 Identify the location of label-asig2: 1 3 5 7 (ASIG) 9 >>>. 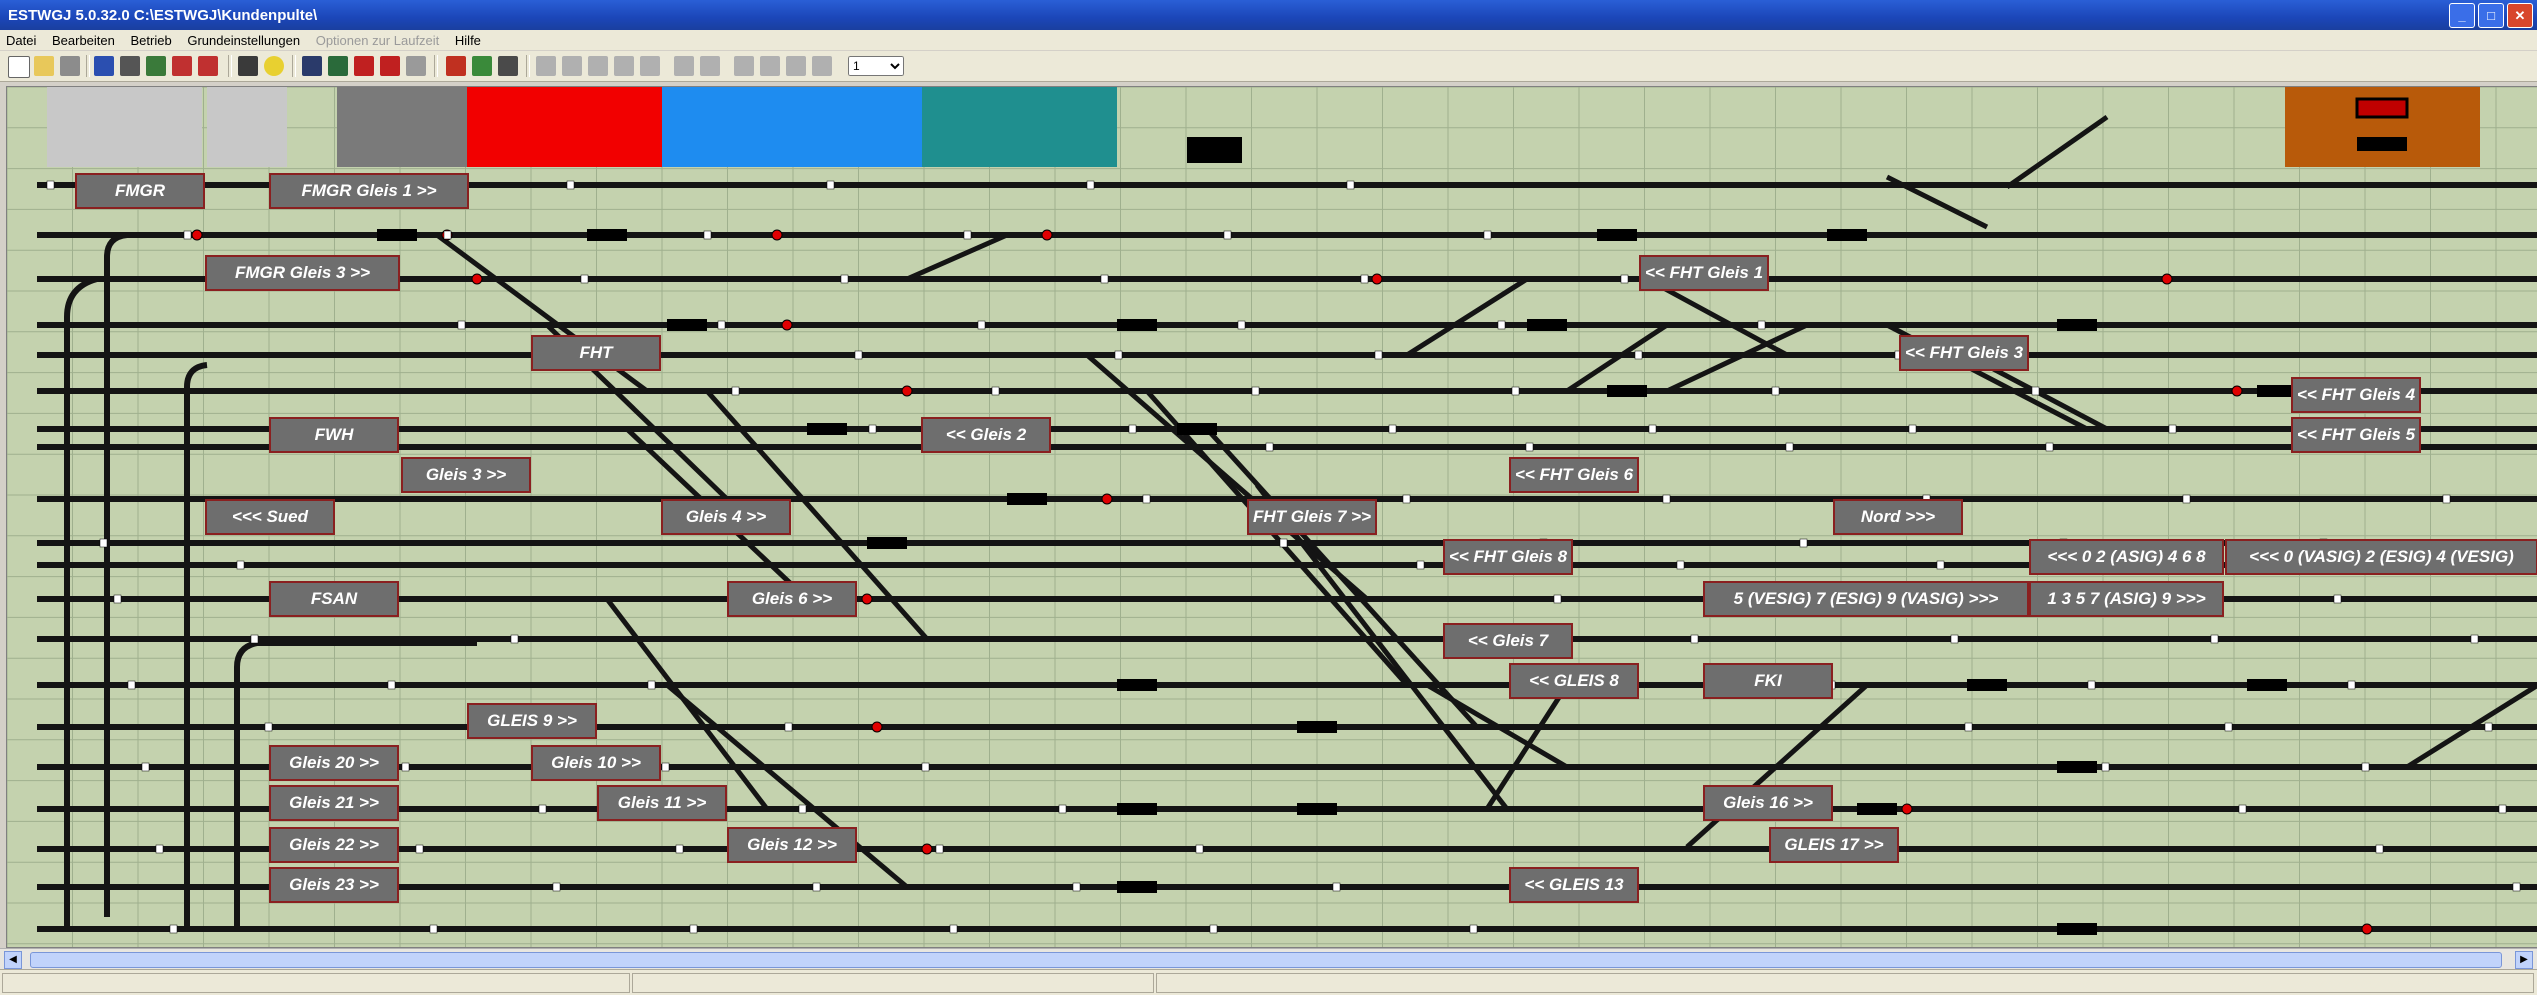
(2126, 599).